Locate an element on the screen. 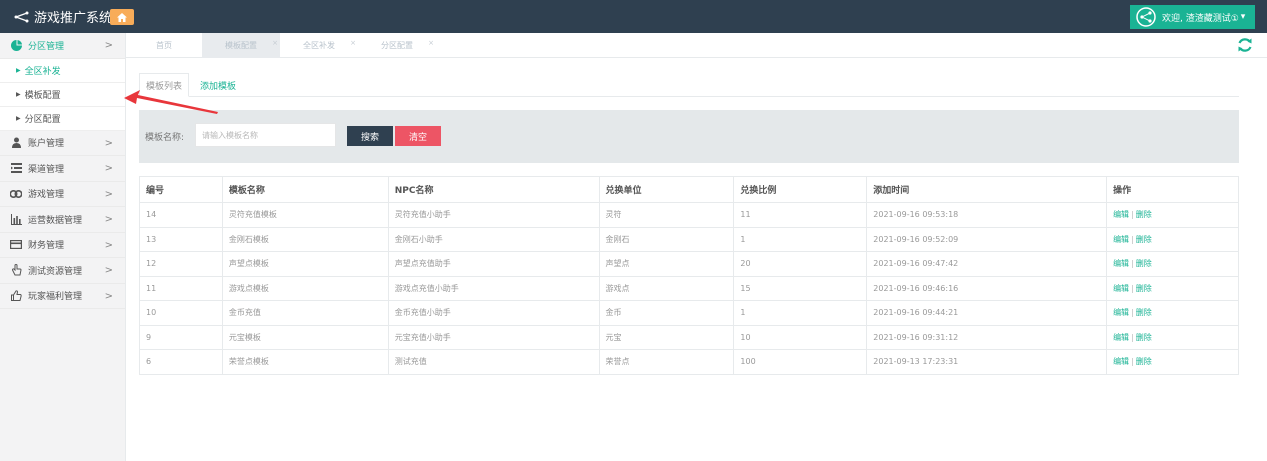 This screenshot has height=461, width=1267. tab-template-config: 模板配置 × is located at coordinates (241, 45).